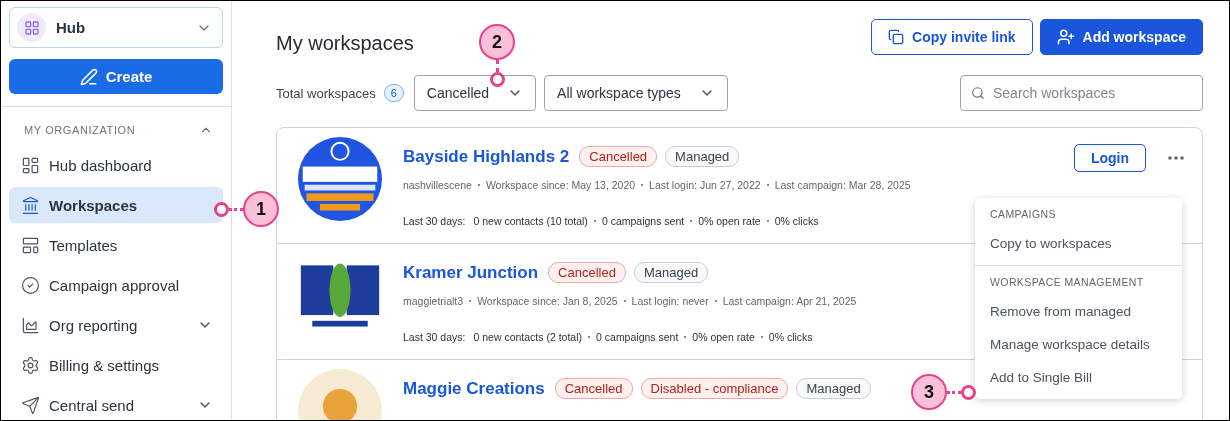  I want to click on filter-dropdown: All workspace types, so click(636, 93).